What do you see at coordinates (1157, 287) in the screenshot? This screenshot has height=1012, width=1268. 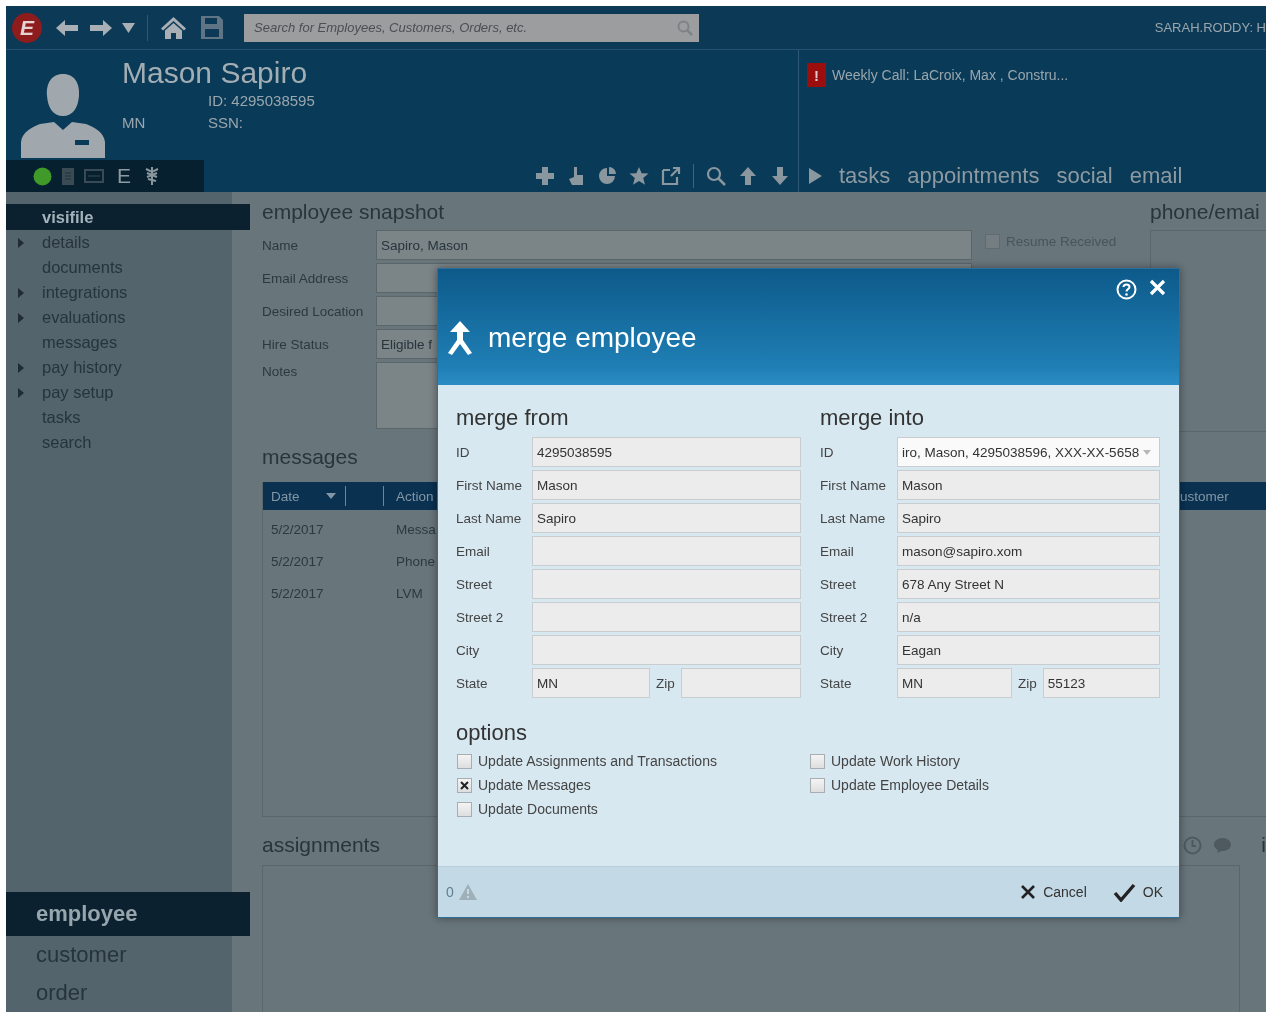 I see `close-icon` at bounding box center [1157, 287].